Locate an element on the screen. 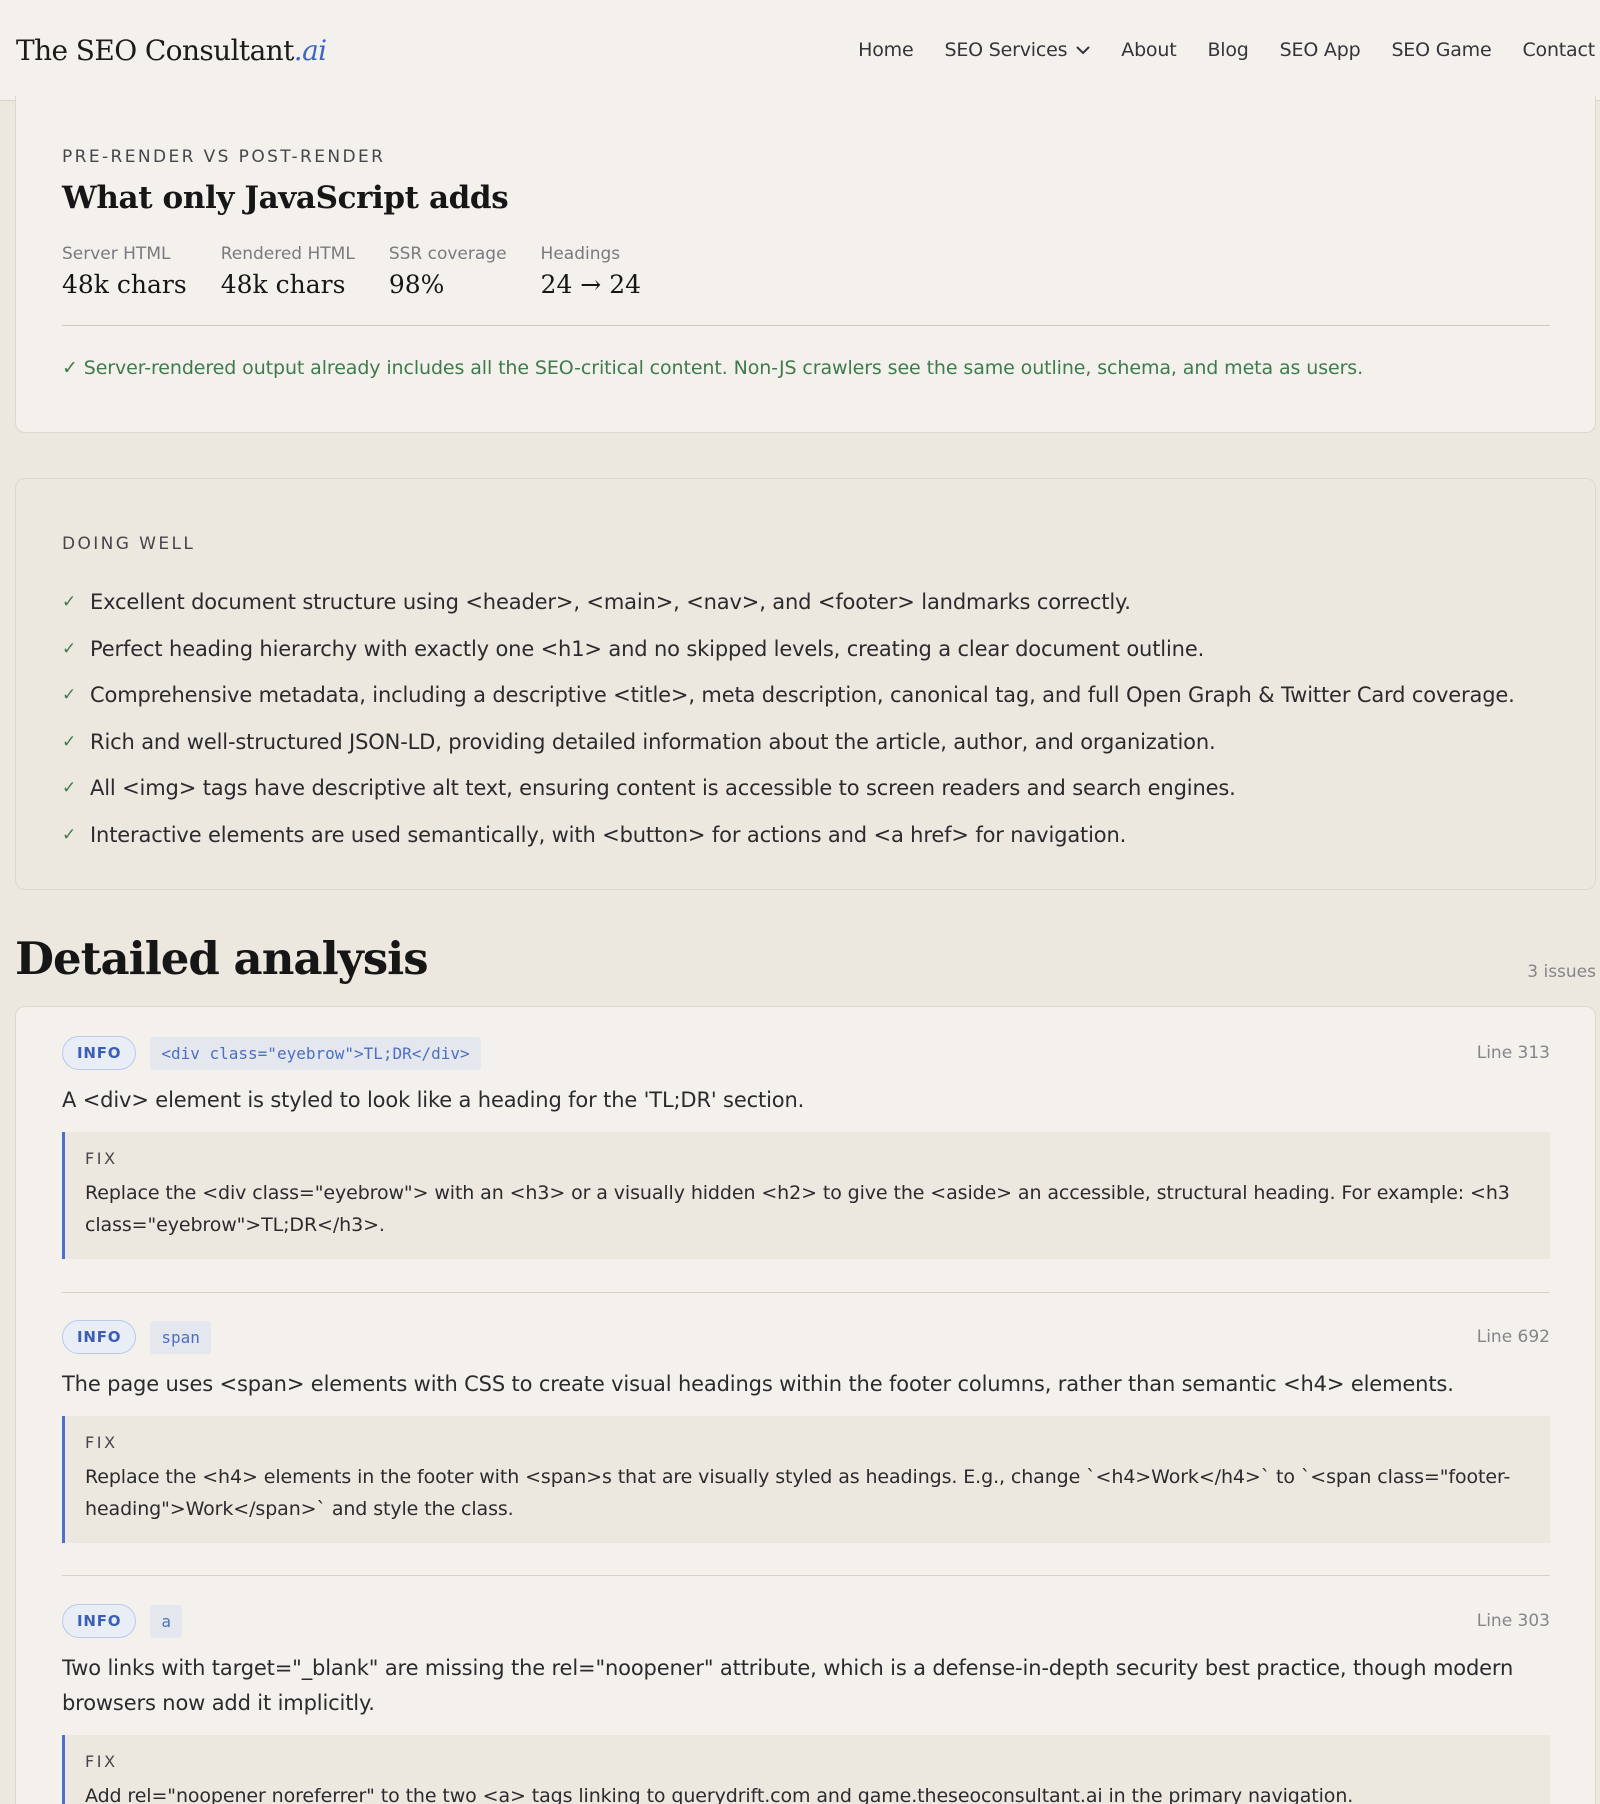 The height and width of the screenshot is (1804, 1600). render-eyebrow: PRE-RENDER VS POST-RENDER is located at coordinates (224, 157).